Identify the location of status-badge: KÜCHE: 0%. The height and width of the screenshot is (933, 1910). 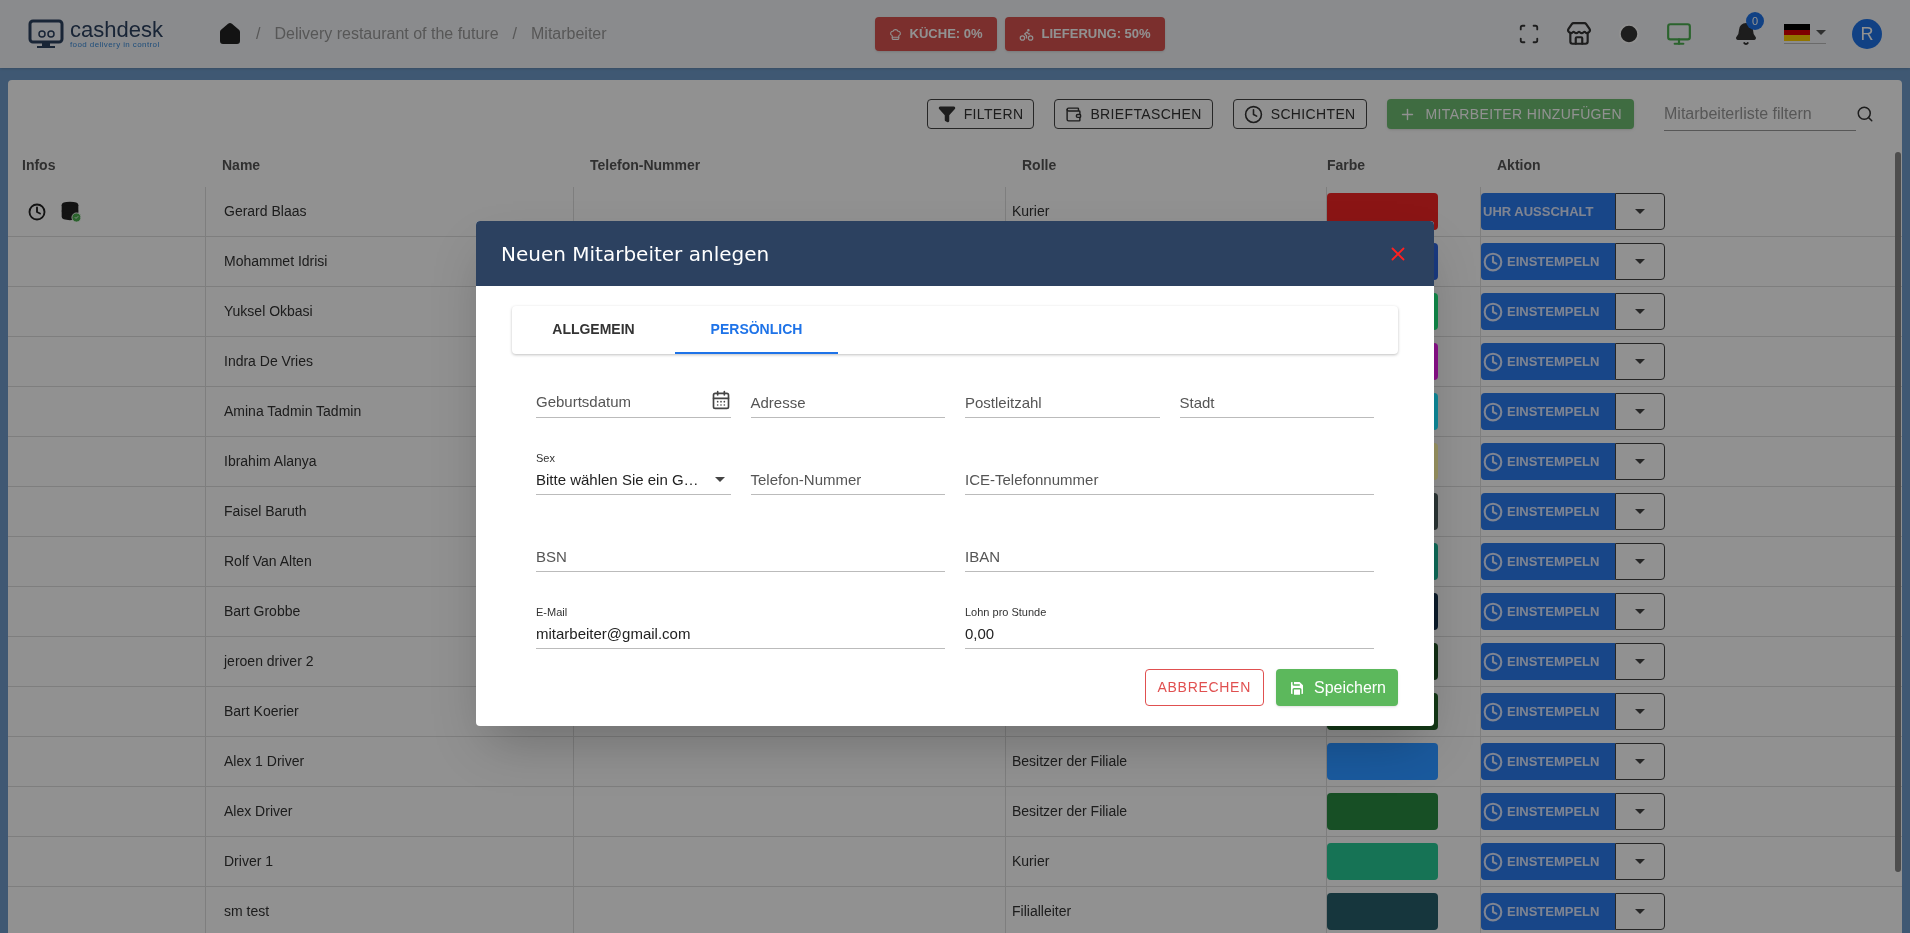
(935, 34).